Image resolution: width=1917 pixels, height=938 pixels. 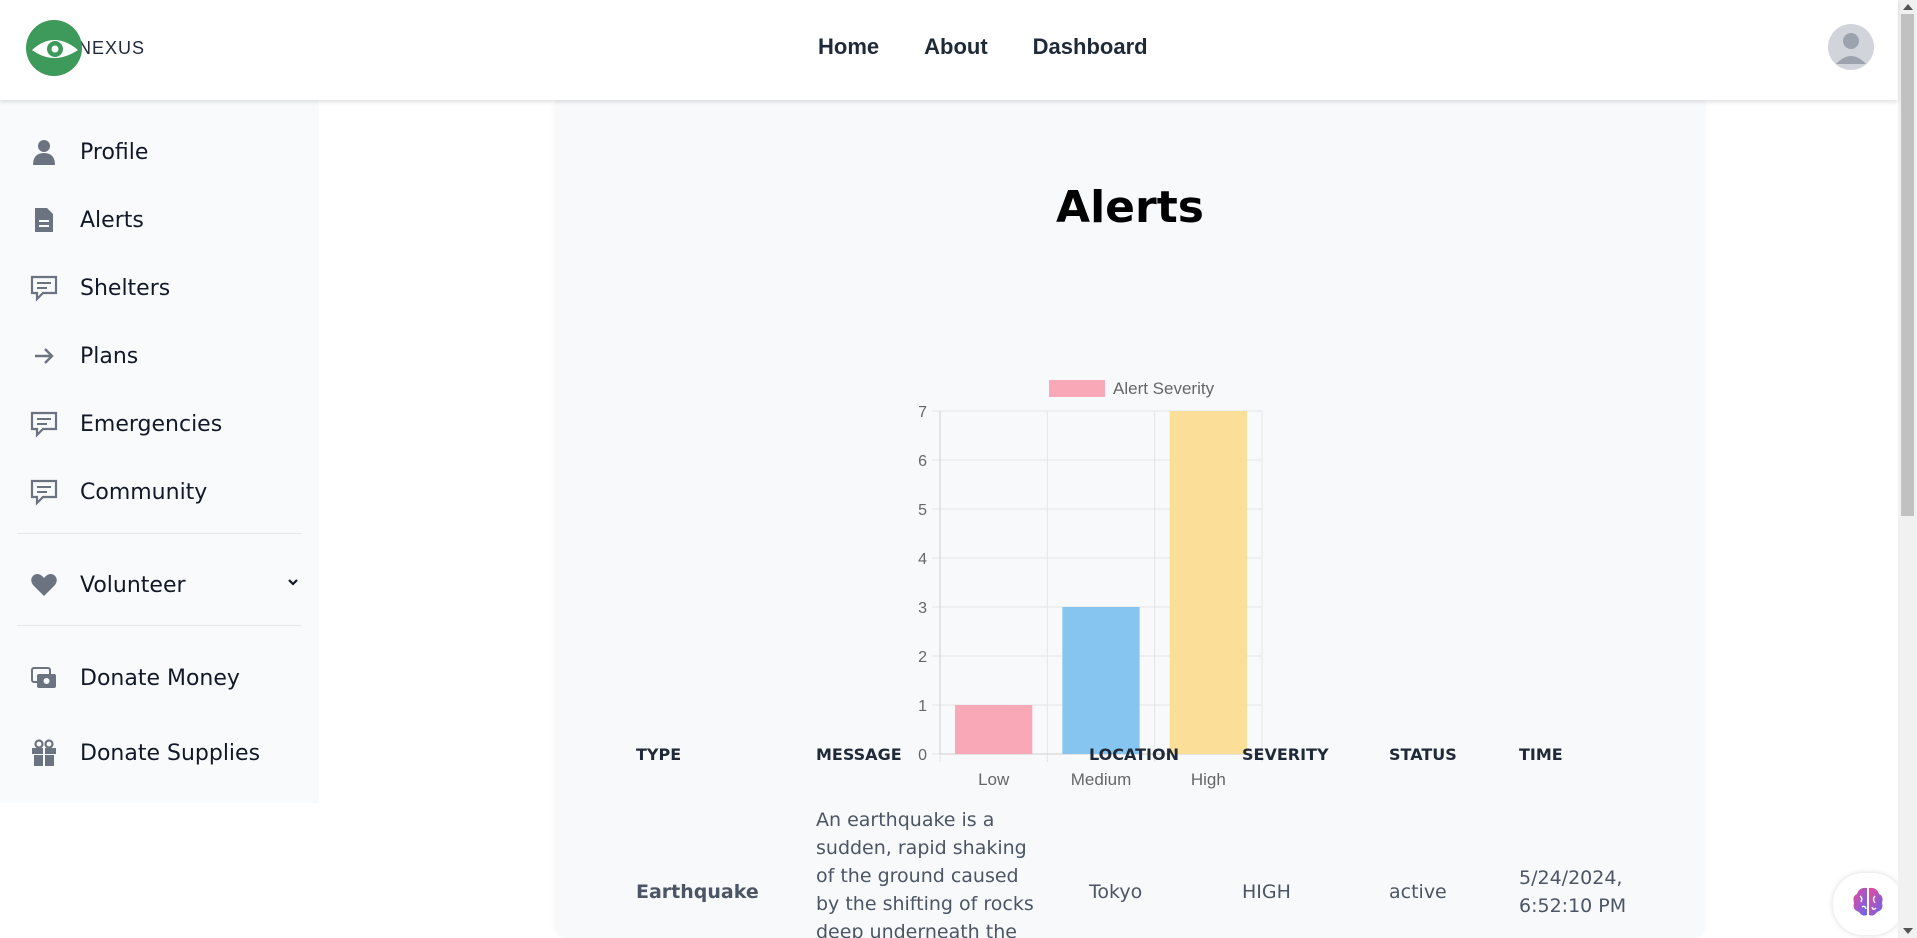 I want to click on legend-label: Alert Severity, so click(x=1164, y=388).